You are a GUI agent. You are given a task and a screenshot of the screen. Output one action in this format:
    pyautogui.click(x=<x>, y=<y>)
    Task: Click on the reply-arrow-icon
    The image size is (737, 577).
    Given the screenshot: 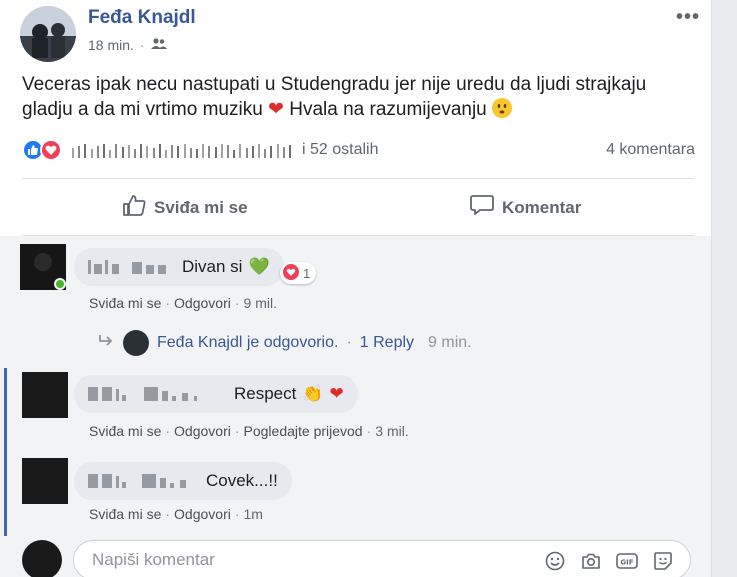 What is the action you would take?
    pyautogui.click(x=106, y=343)
    